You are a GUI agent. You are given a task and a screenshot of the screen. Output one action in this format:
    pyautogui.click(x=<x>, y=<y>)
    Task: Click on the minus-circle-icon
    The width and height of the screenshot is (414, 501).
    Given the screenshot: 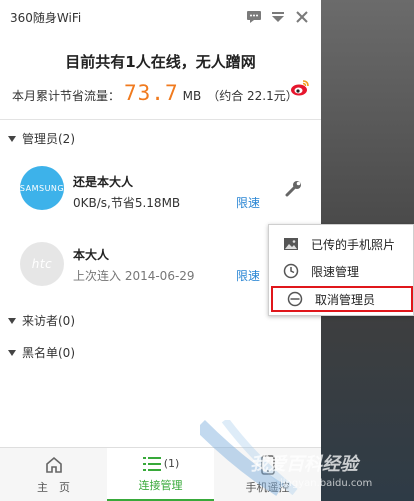 What is the action you would take?
    pyautogui.click(x=295, y=299)
    